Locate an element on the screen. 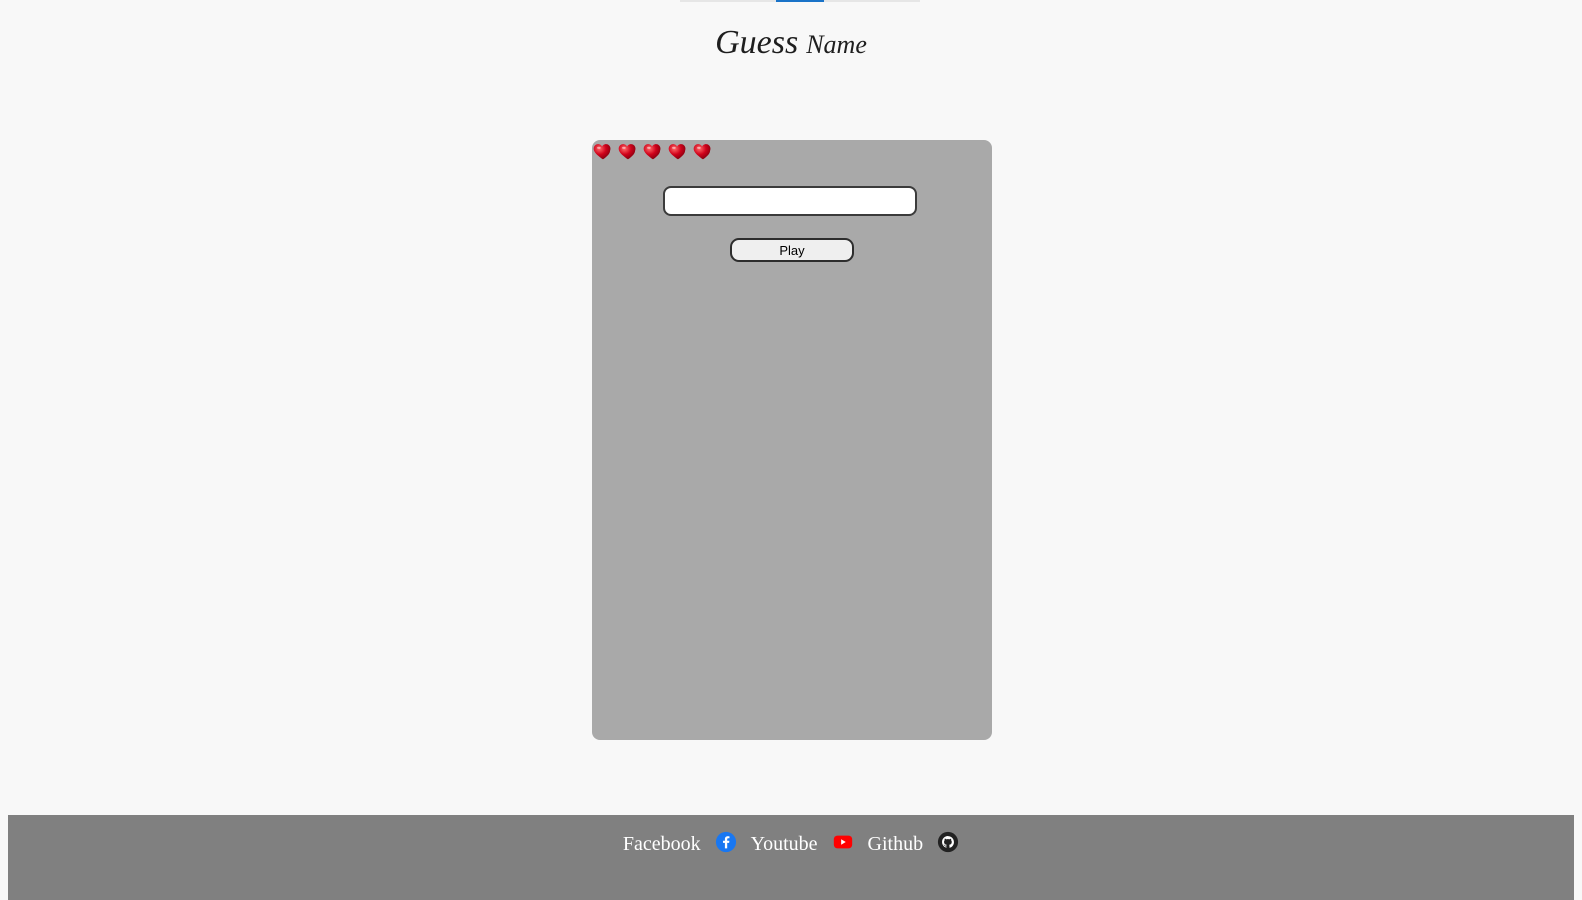  facebook-icon is located at coordinates (726, 842).